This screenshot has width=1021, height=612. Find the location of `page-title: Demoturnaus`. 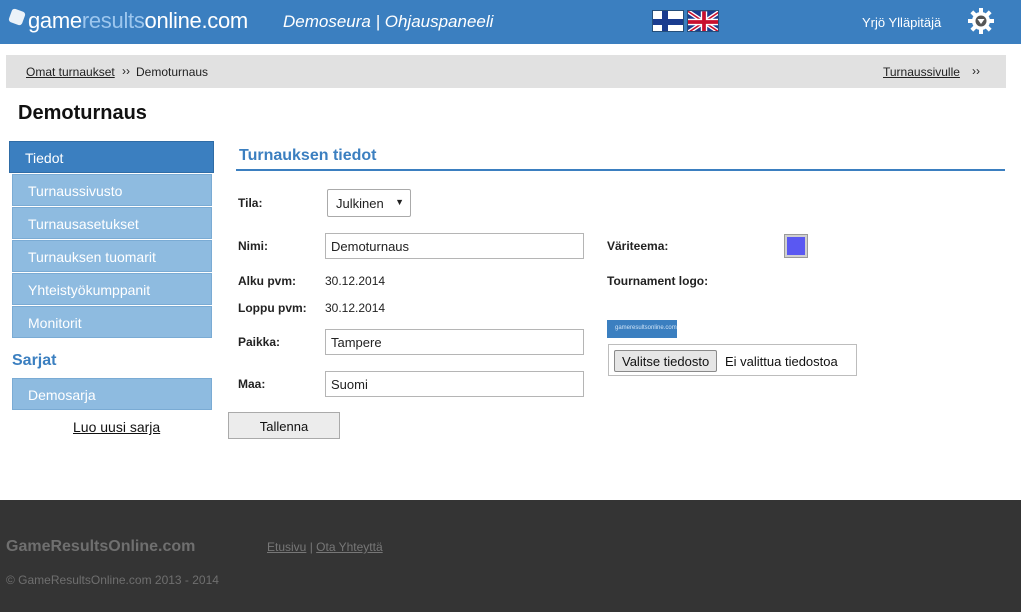

page-title: Demoturnaus is located at coordinates (82, 113).